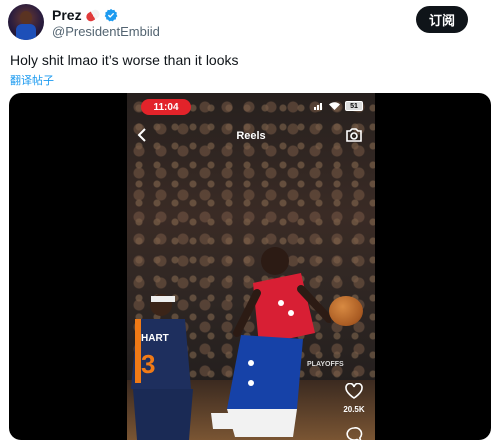 This screenshot has width=500, height=440. I want to click on pill-emoji-icon, so click(92, 15).